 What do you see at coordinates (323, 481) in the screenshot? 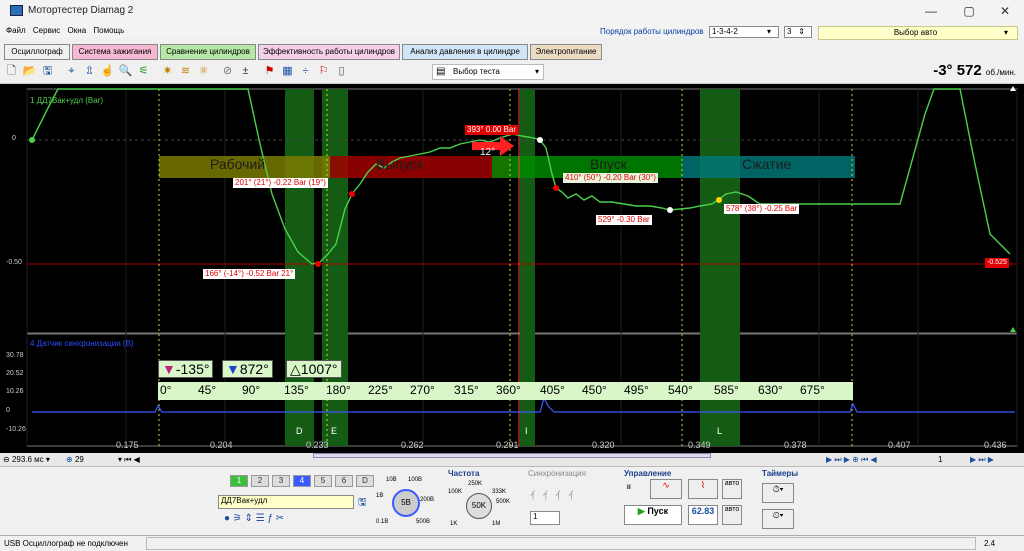
I see `channel-5-button: 5` at bounding box center [323, 481].